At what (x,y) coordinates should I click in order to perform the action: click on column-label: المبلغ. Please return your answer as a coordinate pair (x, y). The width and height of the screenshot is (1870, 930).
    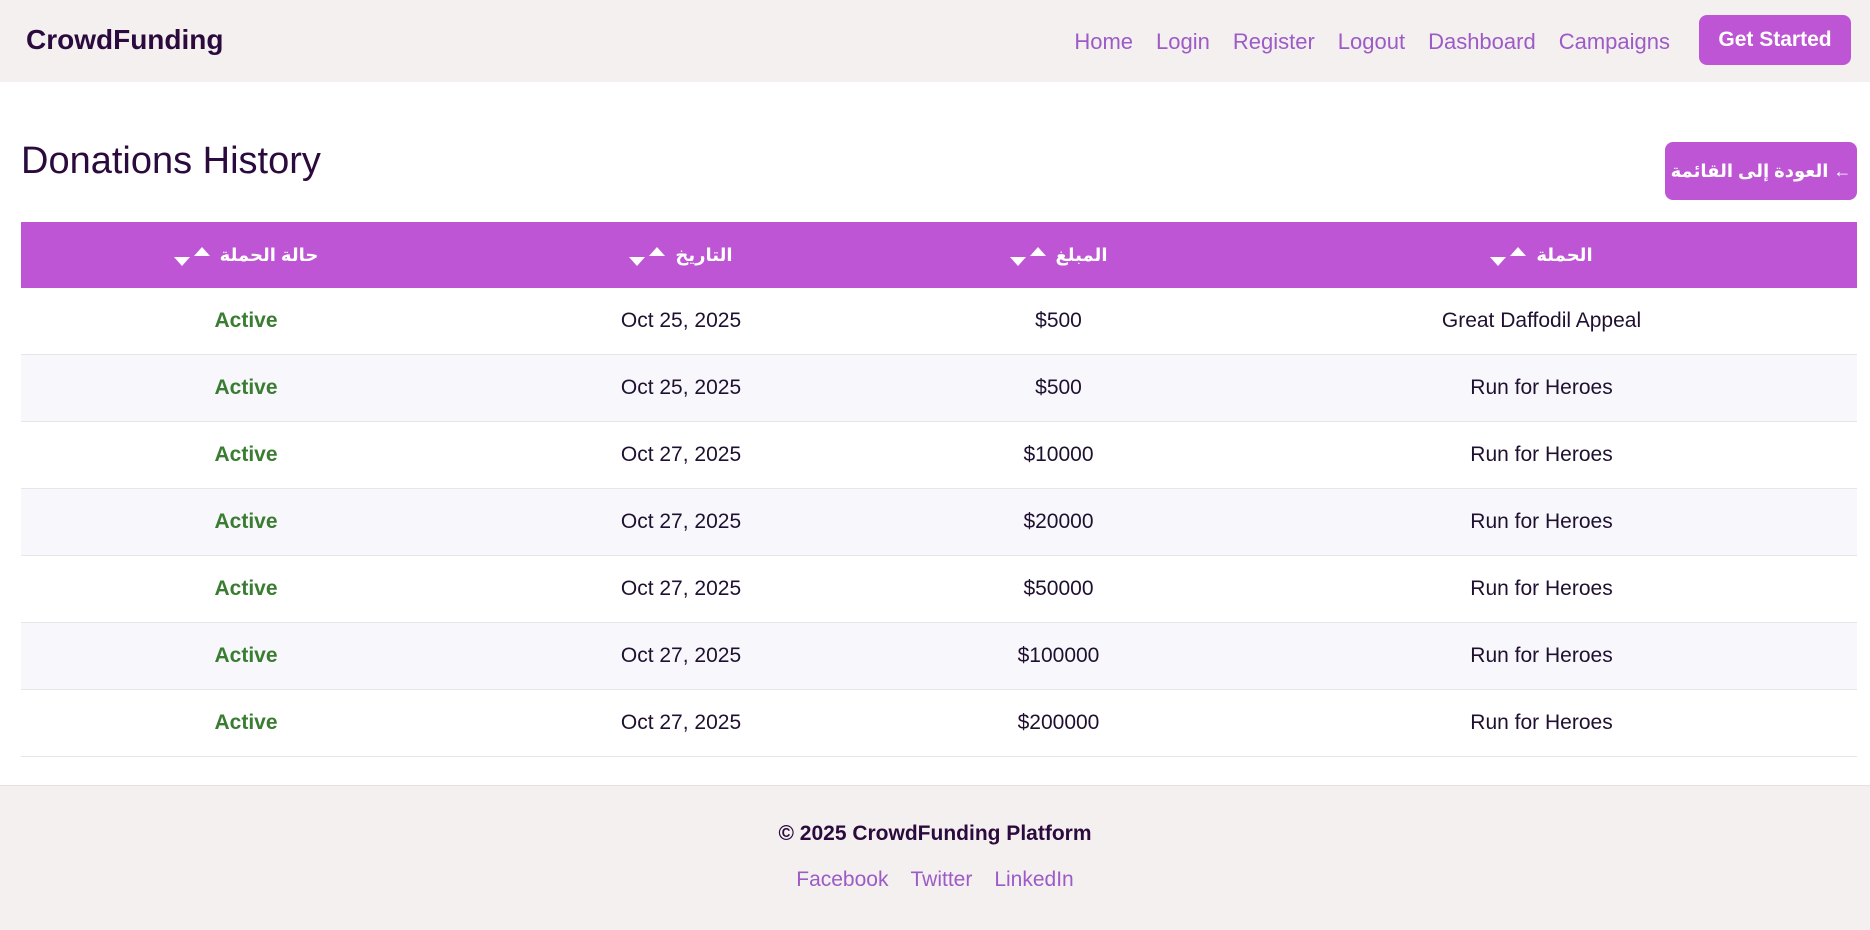
    Looking at the image, I should click on (1081, 254).